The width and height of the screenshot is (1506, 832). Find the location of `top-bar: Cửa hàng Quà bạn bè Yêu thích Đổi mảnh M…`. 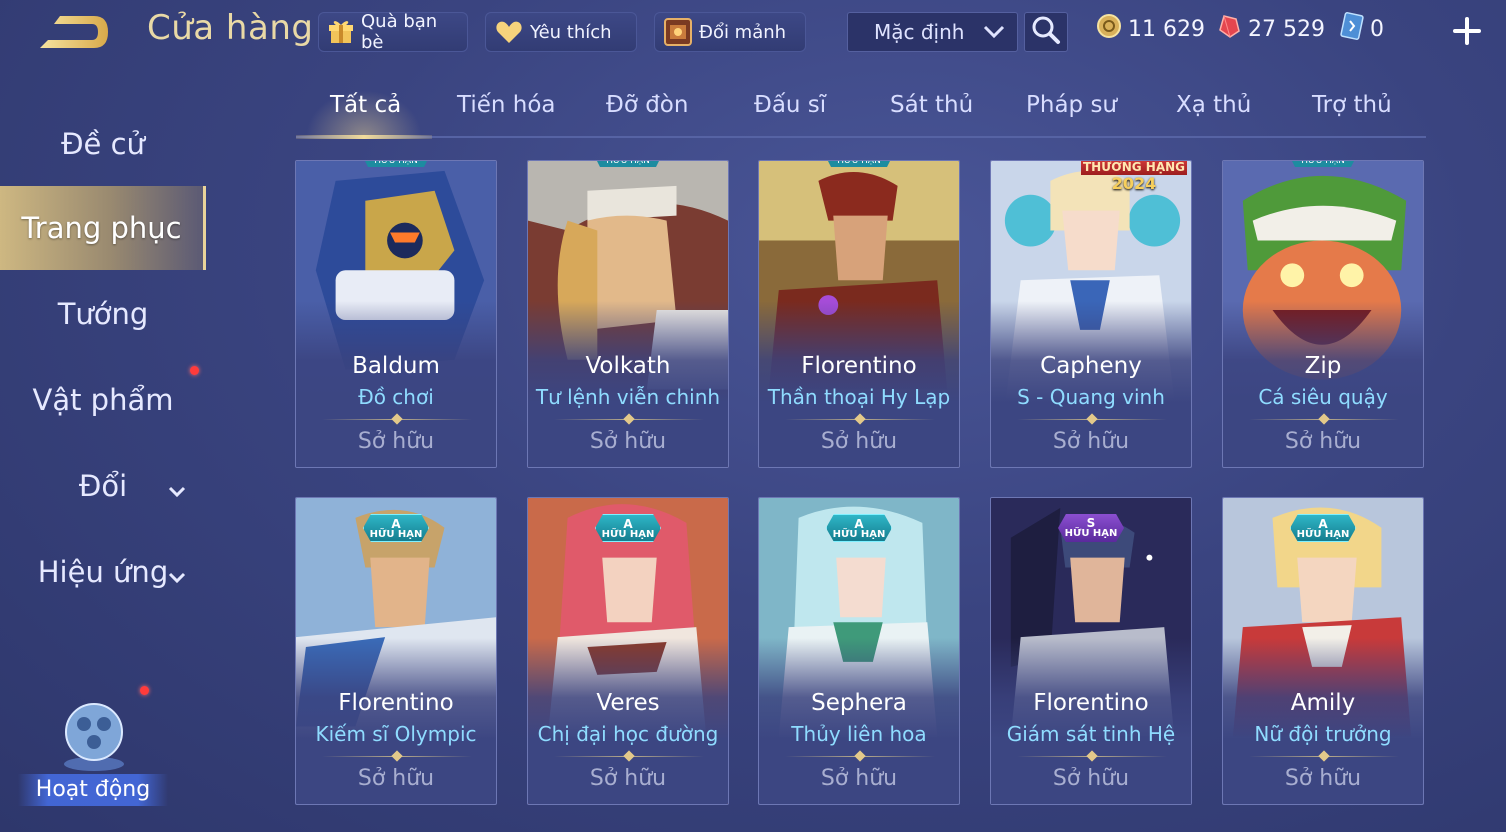

top-bar: Cửa hàng Quà bạn bè Yêu thích Đổi mảnh M… is located at coordinates (753, 32).